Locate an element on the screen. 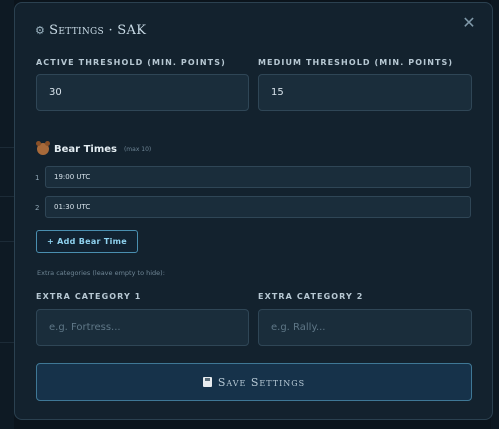  save-icon is located at coordinates (207, 382).